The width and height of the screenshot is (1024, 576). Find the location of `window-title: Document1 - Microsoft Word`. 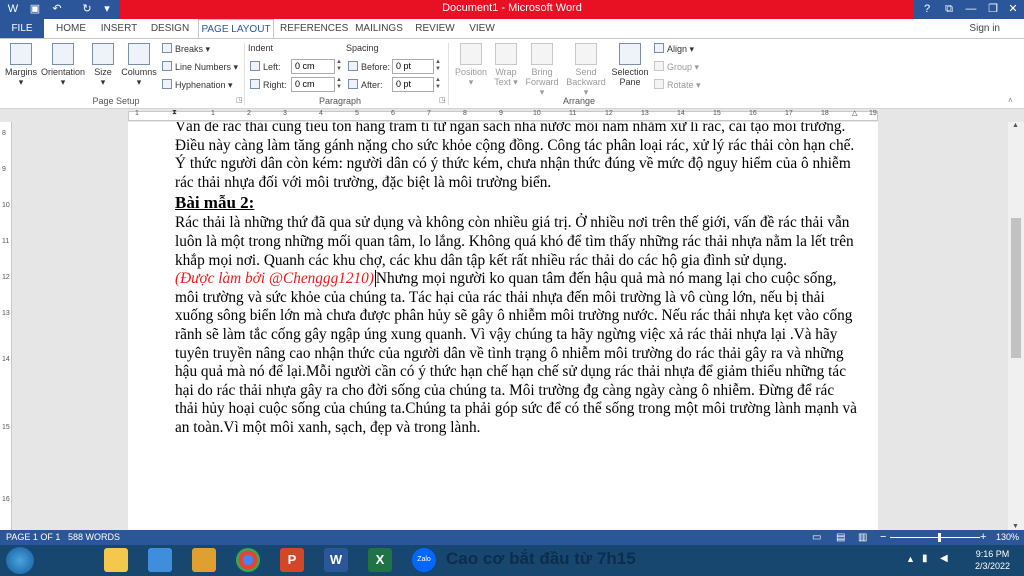

window-title: Document1 - Microsoft Word is located at coordinates (512, 8).